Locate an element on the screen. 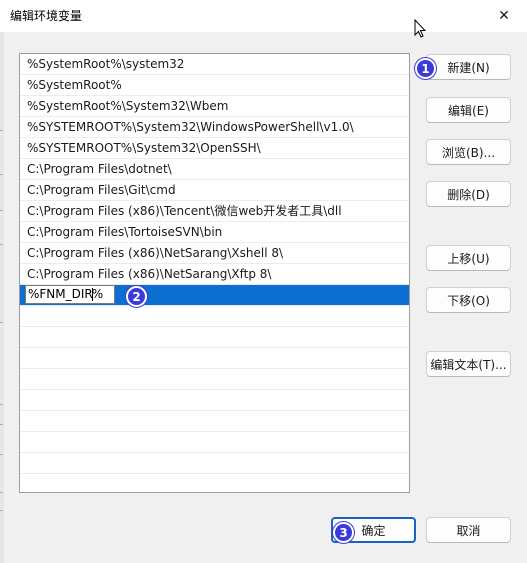 The width and height of the screenshot is (527, 563). path-edit-input: %FNM_DIR% is located at coordinates (70, 294).